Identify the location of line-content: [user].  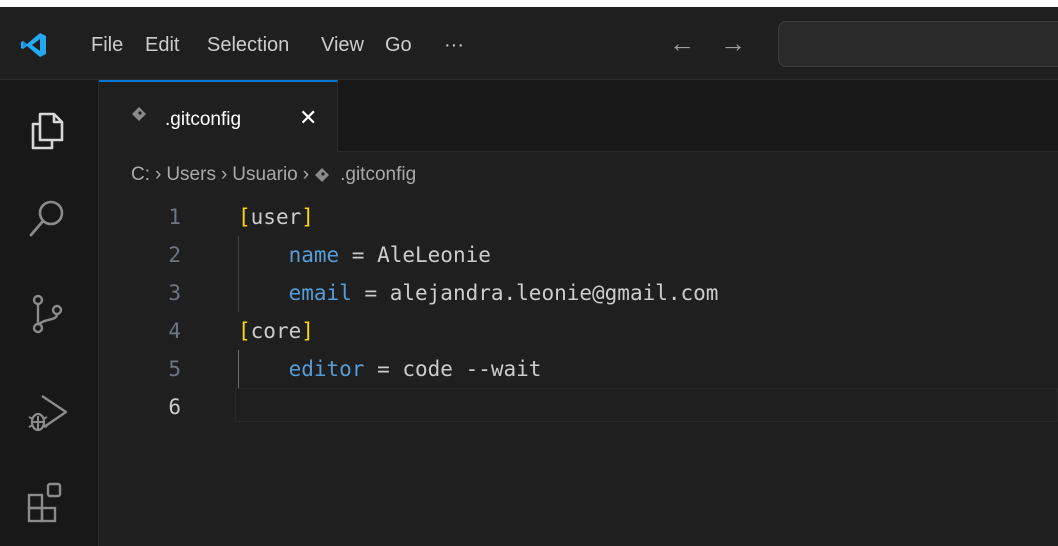
(276, 217).